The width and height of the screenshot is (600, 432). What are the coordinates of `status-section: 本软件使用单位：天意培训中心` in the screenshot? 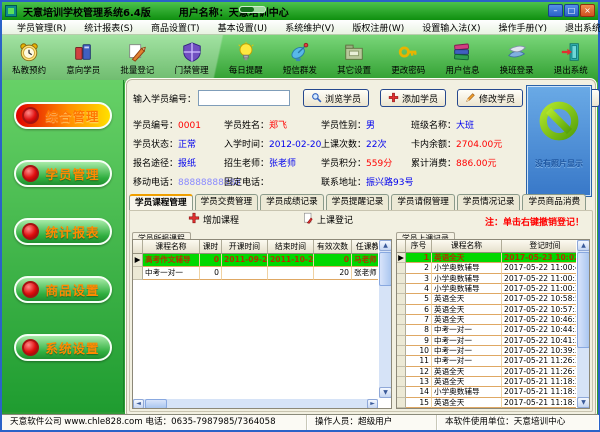 It's located at (517, 422).